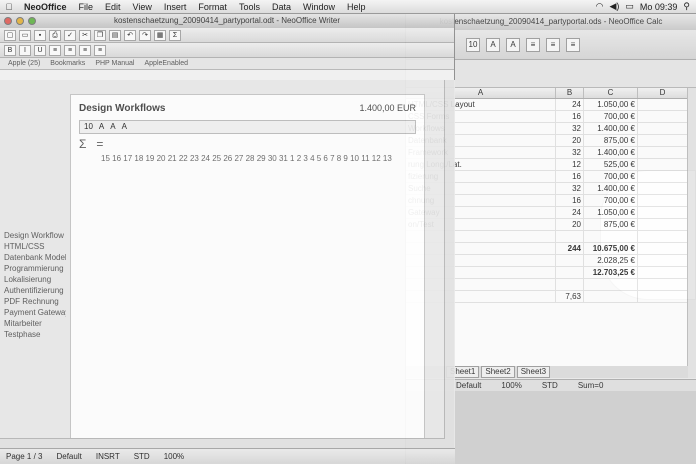  Describe the element at coordinates (319, 7) in the screenshot. I see `menu-window: Window` at that location.